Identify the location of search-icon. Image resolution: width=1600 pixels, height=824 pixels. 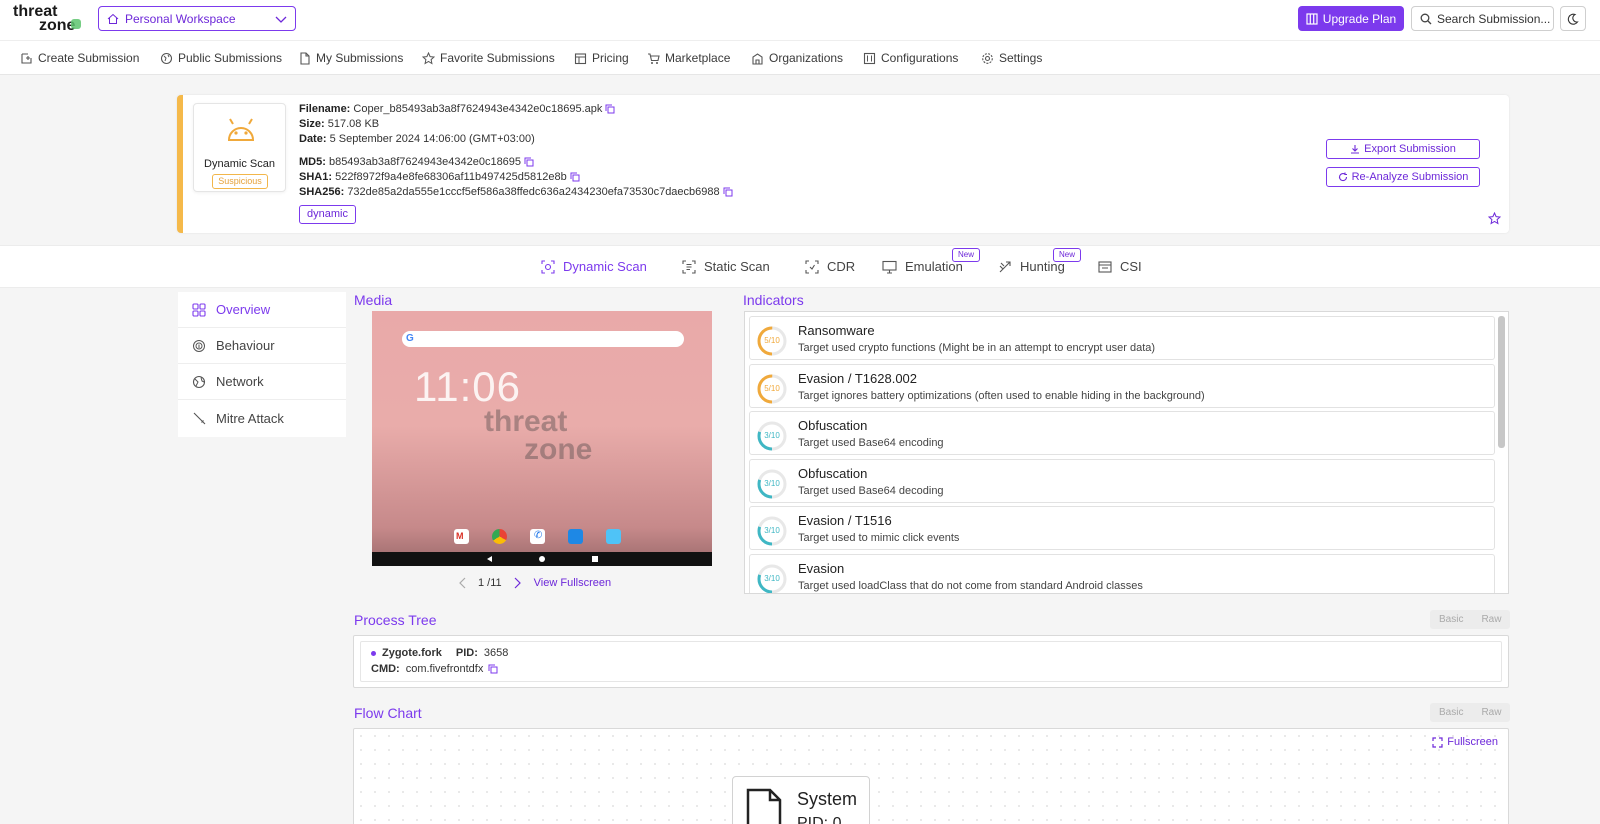
(1426, 18).